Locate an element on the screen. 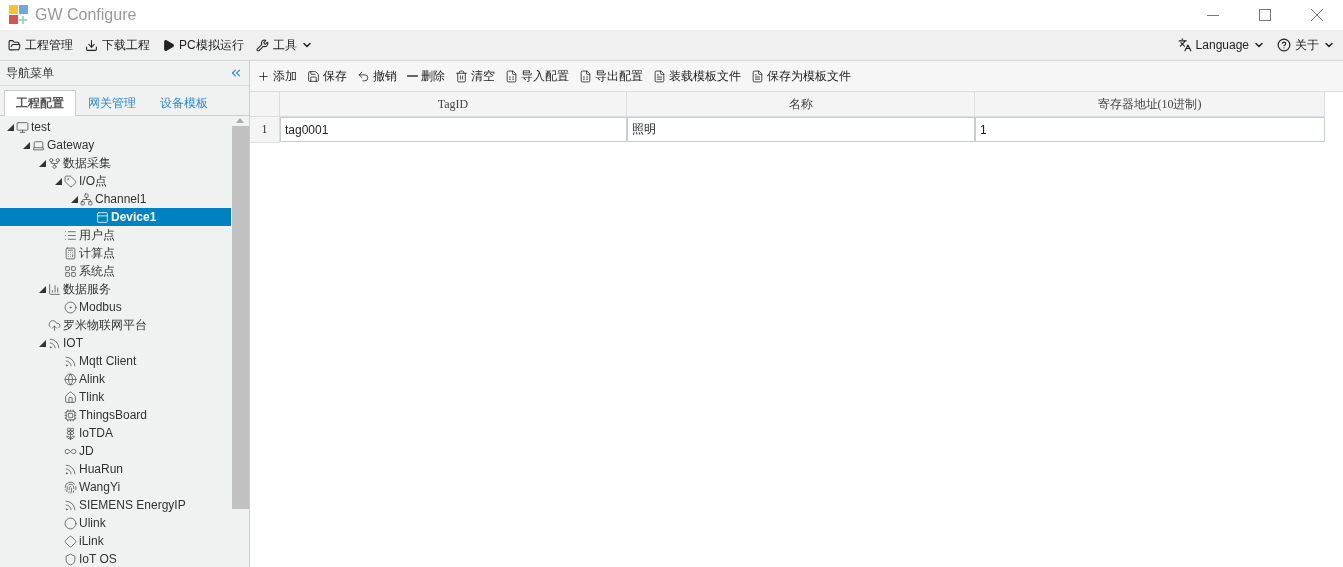 Image resolution: width=1343 pixels, height=567 pixels. minus-icon is located at coordinates (412, 76).